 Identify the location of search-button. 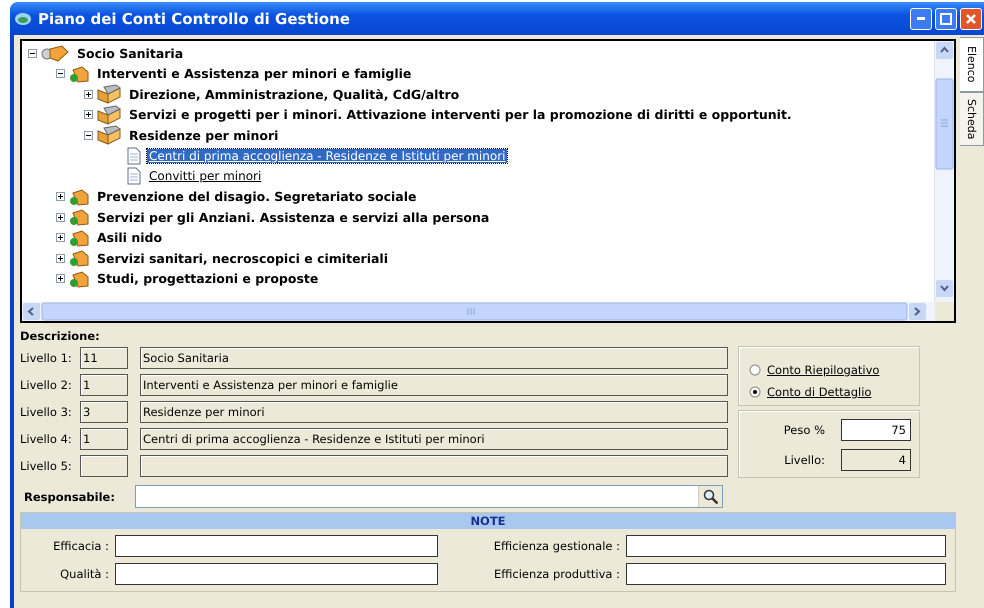
(710, 496).